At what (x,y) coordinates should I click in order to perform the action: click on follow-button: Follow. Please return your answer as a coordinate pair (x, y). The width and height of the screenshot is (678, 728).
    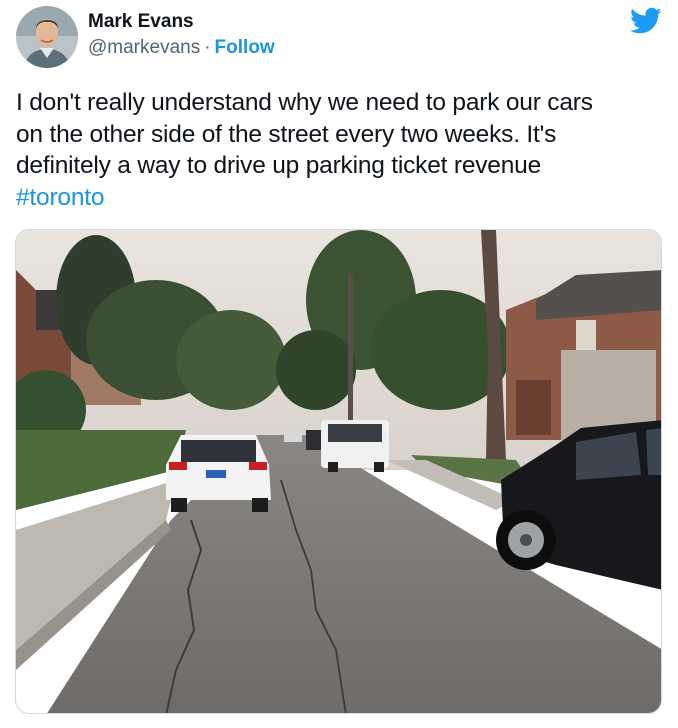
    Looking at the image, I should click on (245, 47).